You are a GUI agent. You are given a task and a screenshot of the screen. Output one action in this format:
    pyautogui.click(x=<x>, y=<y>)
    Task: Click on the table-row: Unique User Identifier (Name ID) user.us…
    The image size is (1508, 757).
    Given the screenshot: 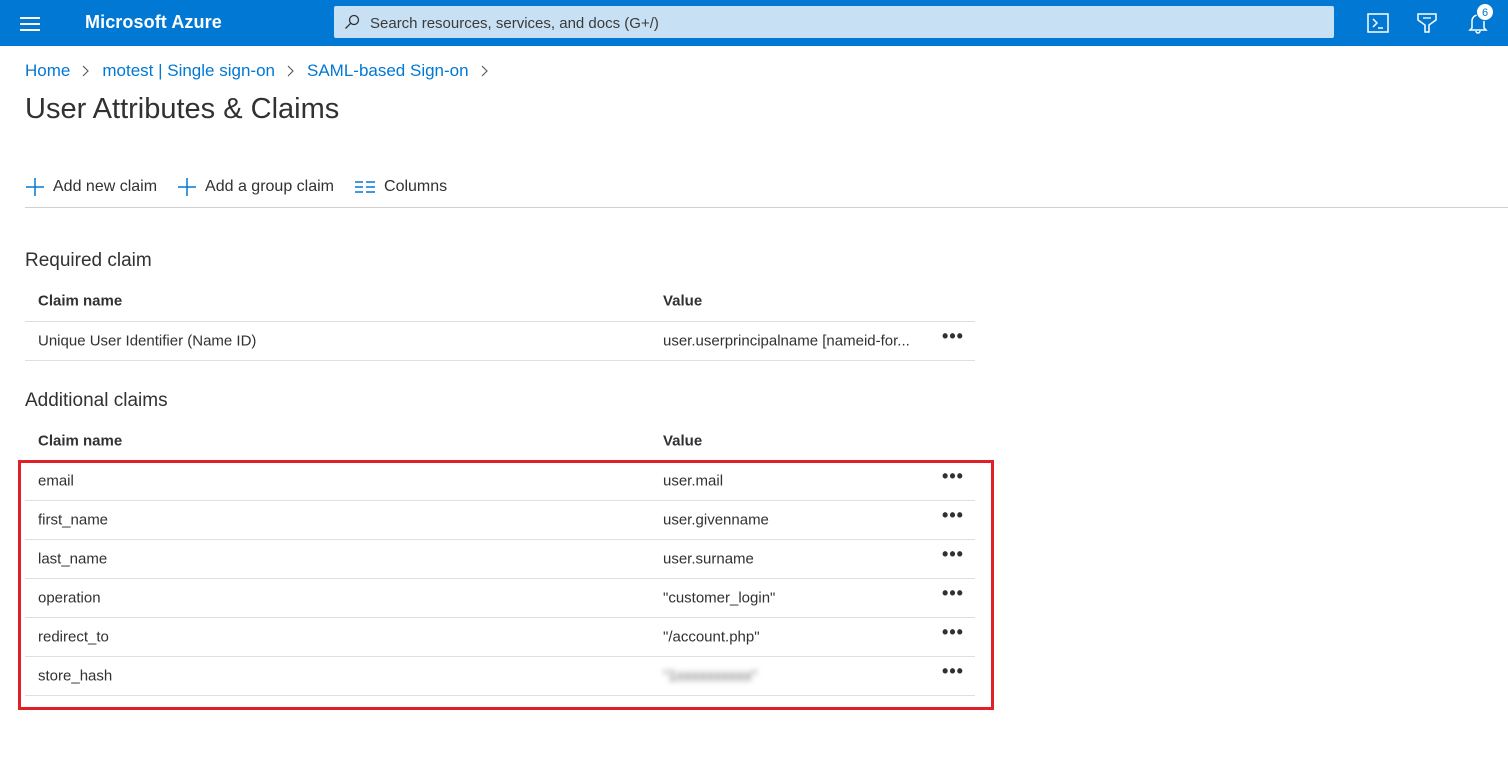 What is the action you would take?
    pyautogui.click(x=500, y=341)
    